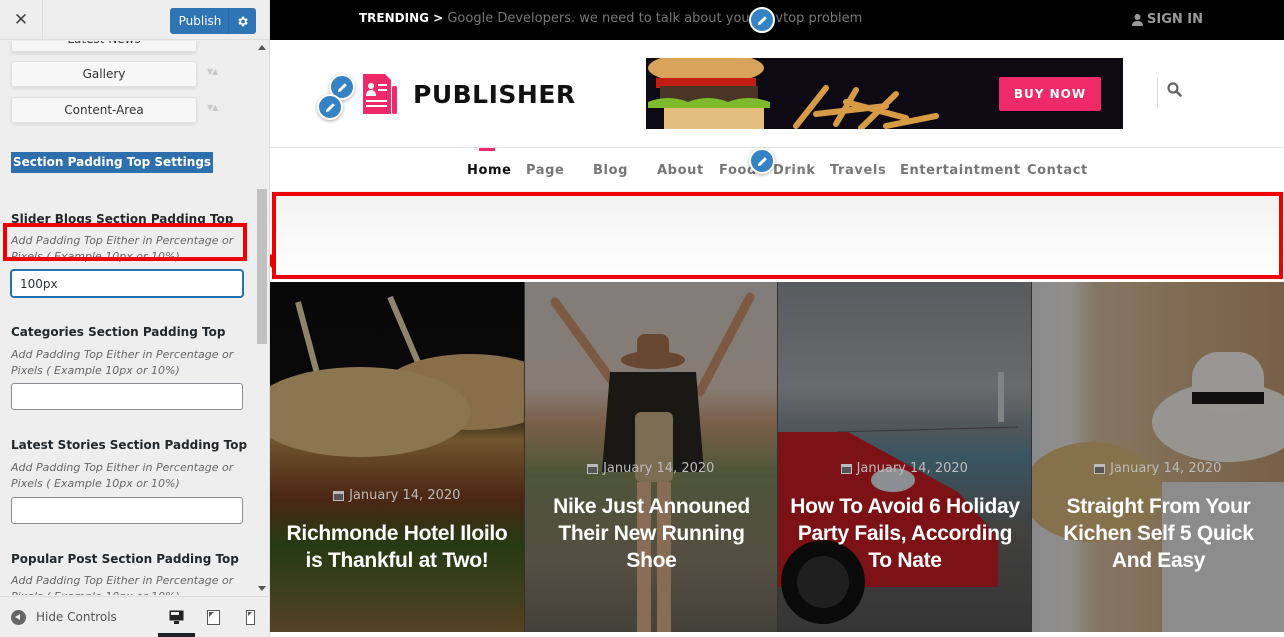 The width and height of the screenshot is (1284, 637). Describe the element at coordinates (487, 149) in the screenshot. I see `active-nav-indicator` at that location.